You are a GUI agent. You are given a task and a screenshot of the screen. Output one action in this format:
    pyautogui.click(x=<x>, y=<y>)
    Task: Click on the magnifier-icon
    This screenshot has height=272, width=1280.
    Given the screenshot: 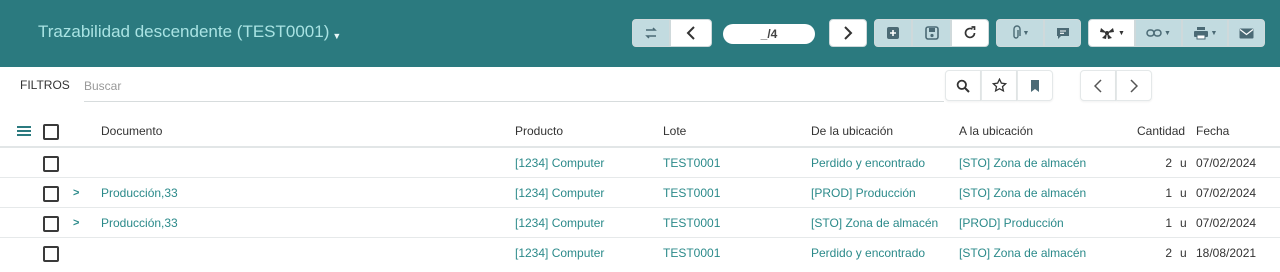 What is the action you would take?
    pyautogui.click(x=963, y=86)
    